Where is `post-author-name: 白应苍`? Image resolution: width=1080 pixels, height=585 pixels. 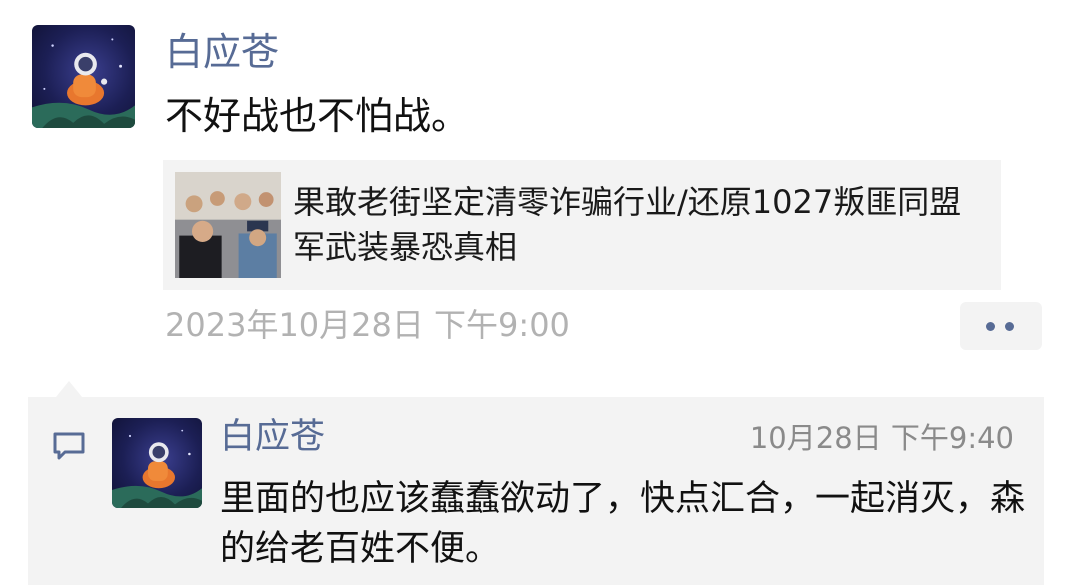
post-author-name: 白应苍 is located at coordinates (222, 52).